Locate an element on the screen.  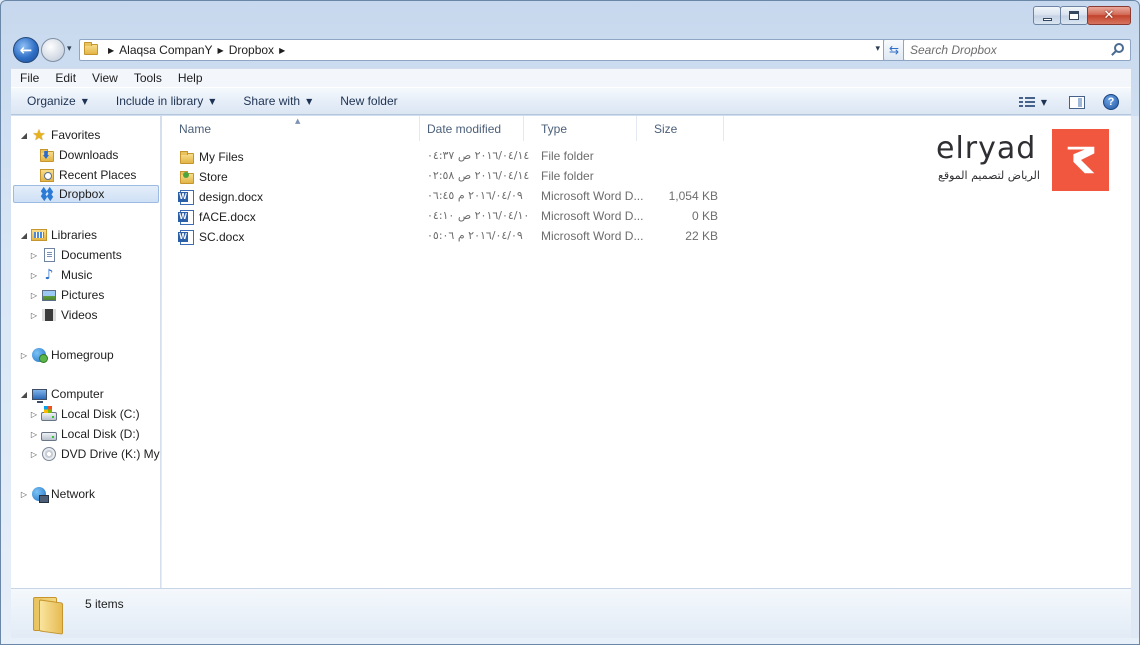
command-bar-right: ▼ ? is located at coordinates (1074, 102).